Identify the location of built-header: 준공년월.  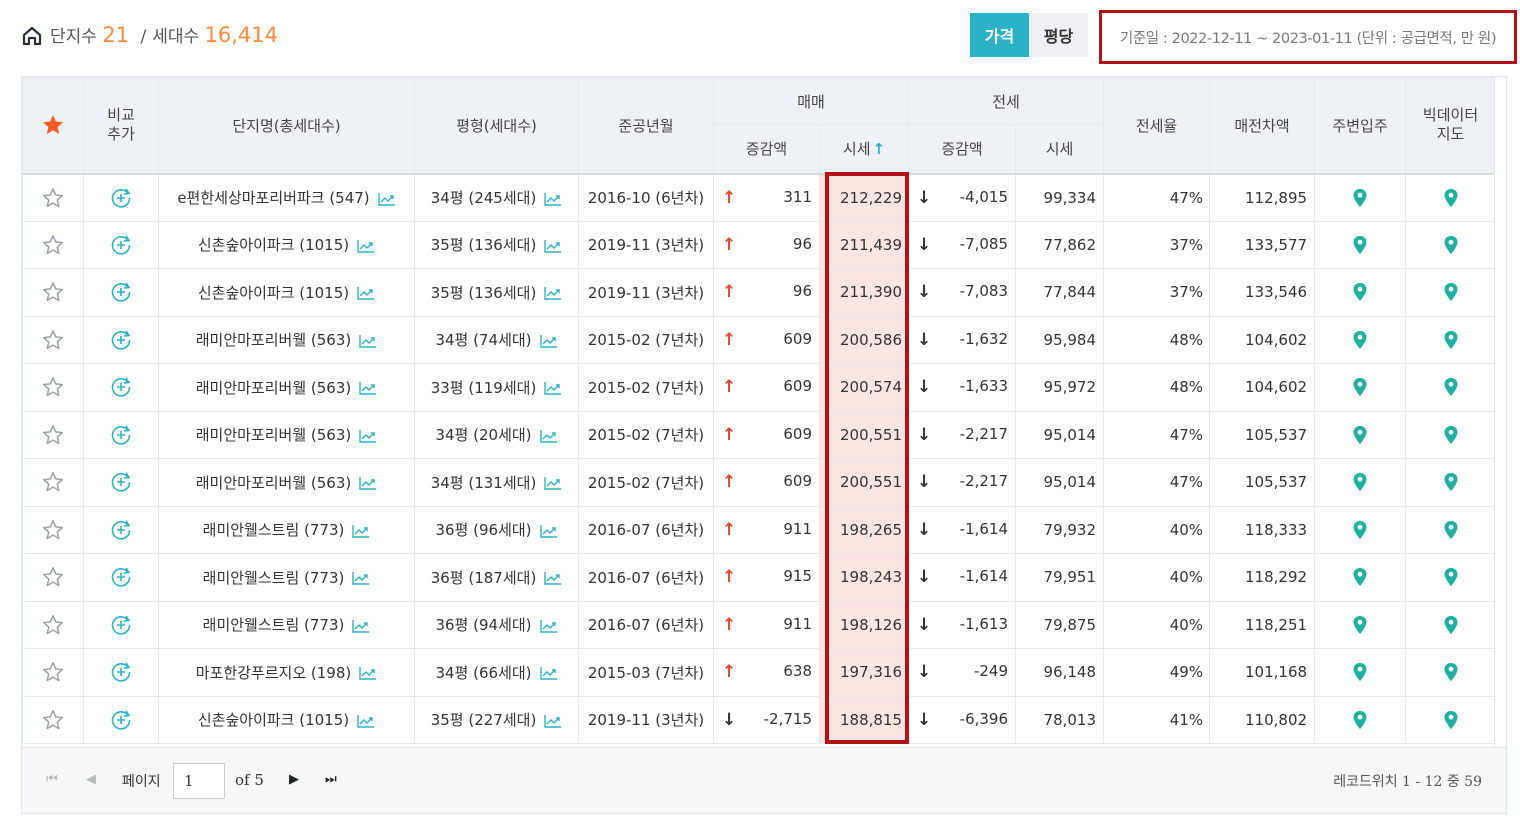
(646, 125).